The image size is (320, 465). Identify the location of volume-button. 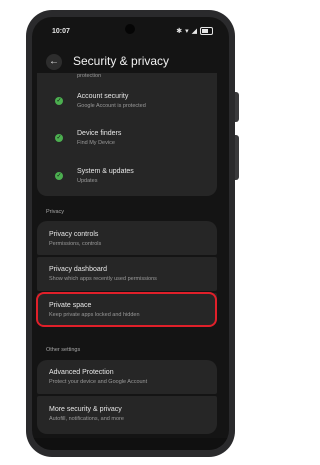
(237, 157).